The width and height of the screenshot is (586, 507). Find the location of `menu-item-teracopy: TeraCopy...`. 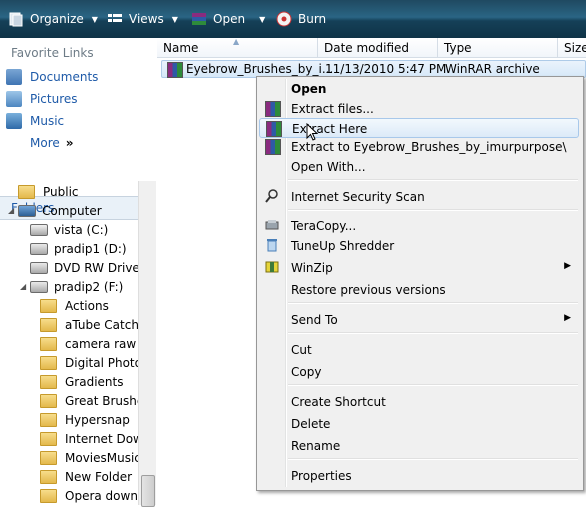

menu-item-teracopy: TeraCopy... is located at coordinates (419, 226).